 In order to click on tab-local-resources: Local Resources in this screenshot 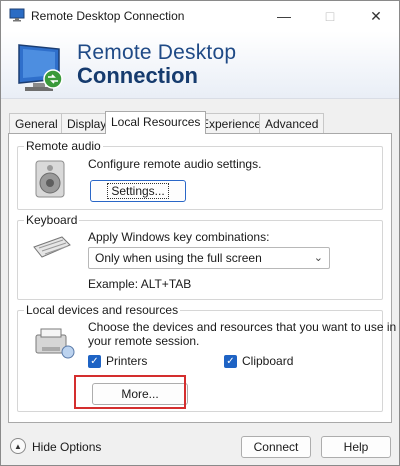, I will do `click(156, 122)`.